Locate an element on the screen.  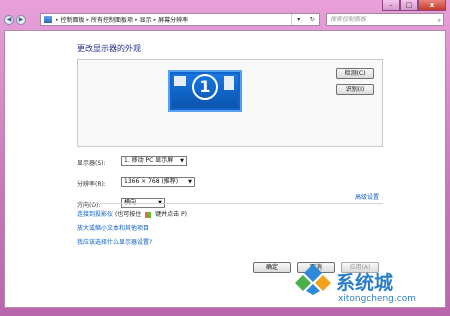
display-label: 显示器(S): is located at coordinates (91, 163).